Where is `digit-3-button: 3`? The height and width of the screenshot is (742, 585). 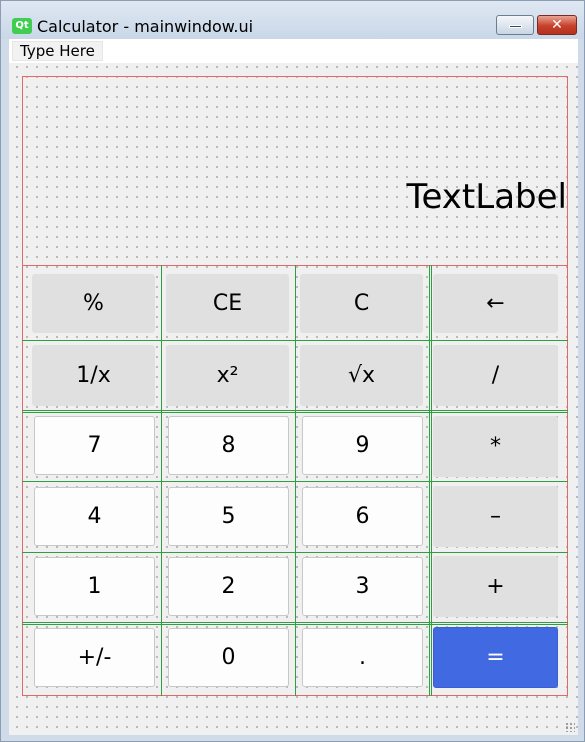 digit-3-button: 3 is located at coordinates (362, 586).